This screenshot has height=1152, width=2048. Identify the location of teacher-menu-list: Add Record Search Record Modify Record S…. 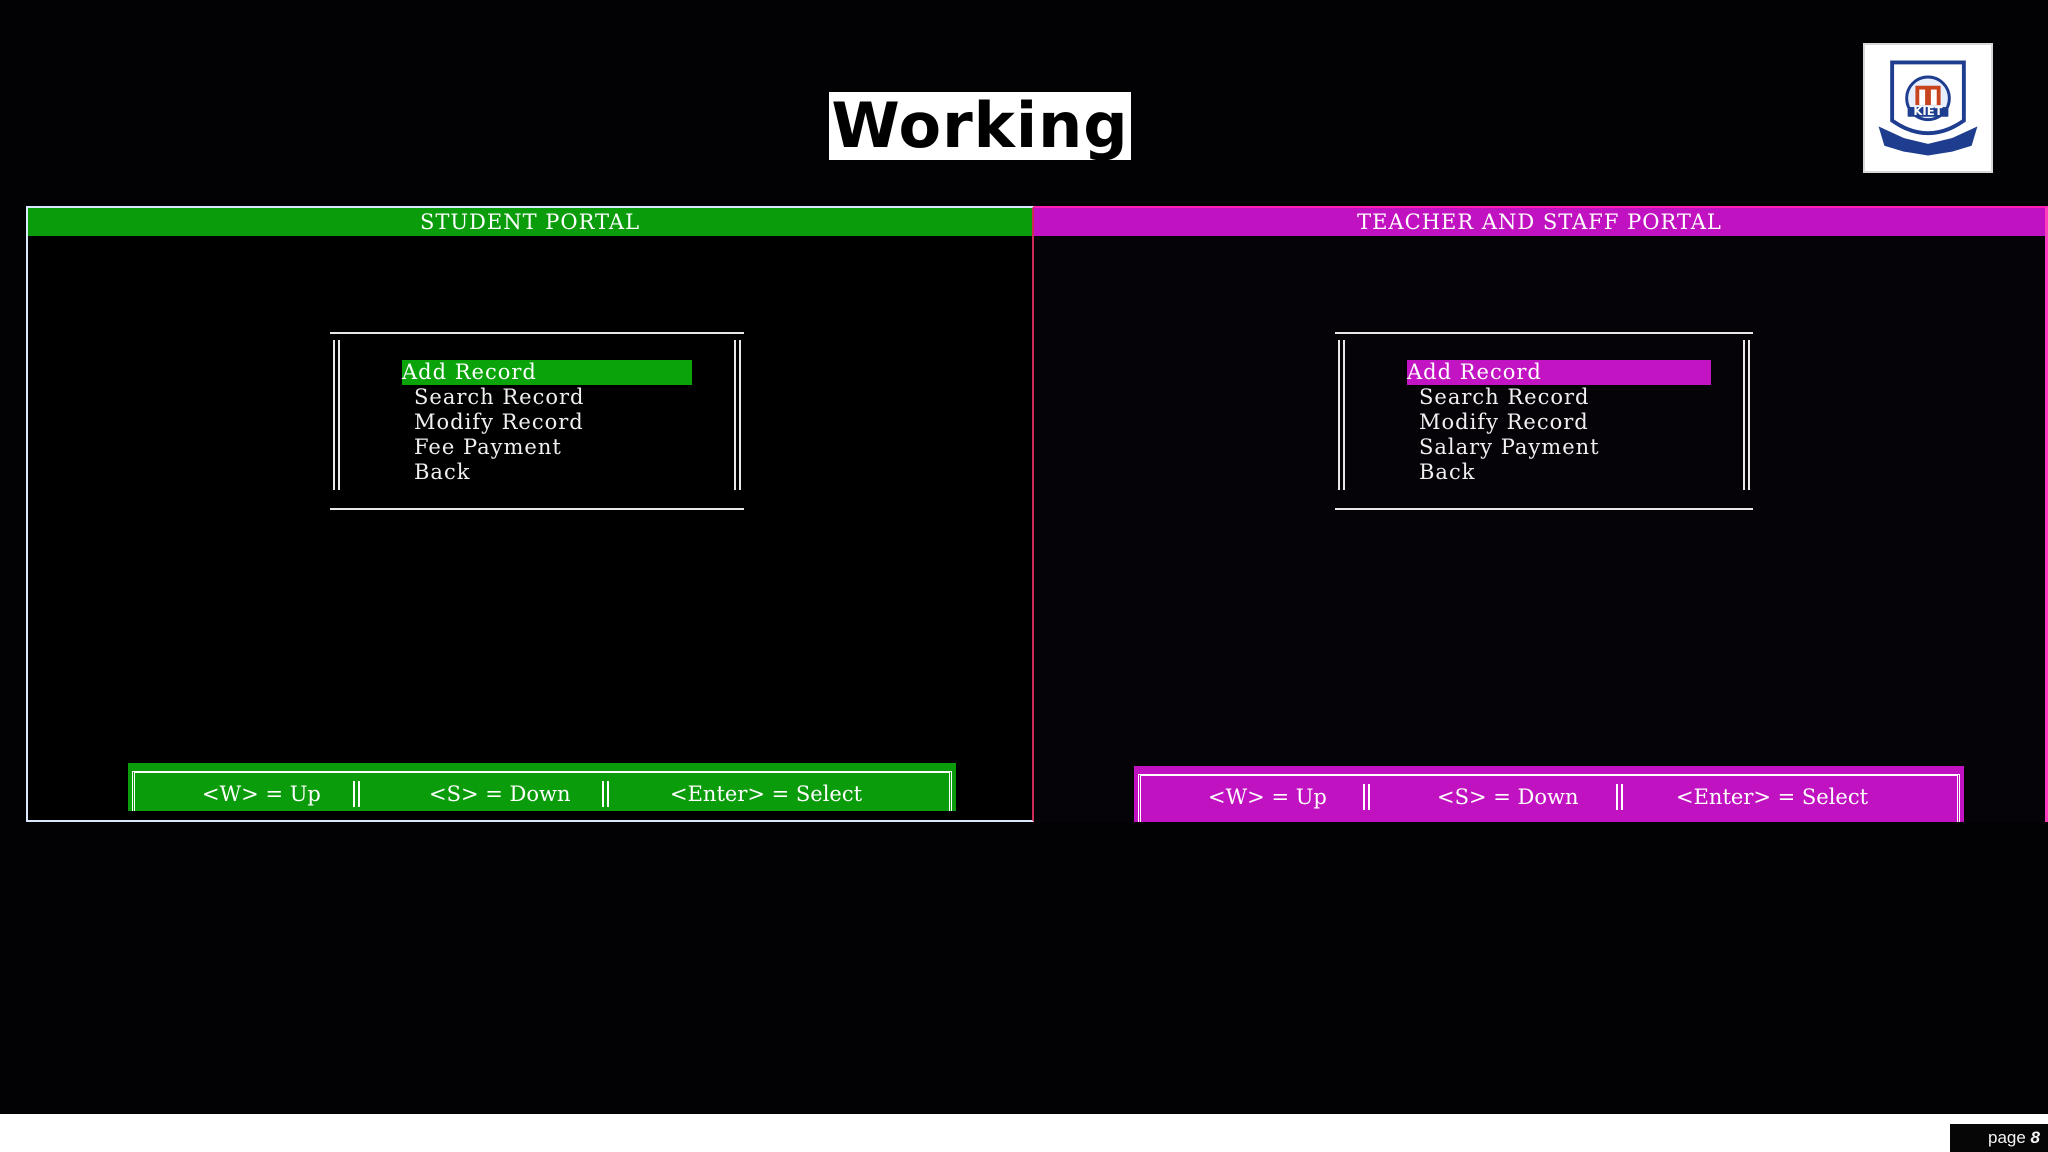
(1559, 422).